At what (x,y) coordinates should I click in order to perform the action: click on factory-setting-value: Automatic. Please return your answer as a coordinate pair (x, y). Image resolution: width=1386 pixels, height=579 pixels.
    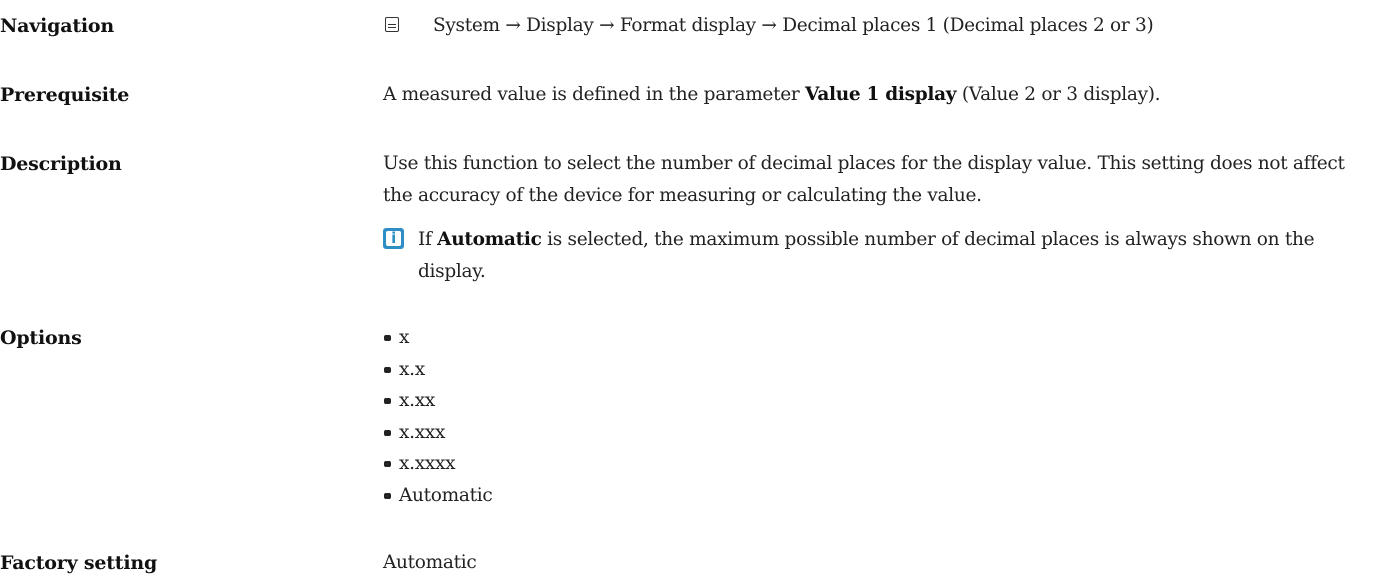
    Looking at the image, I should click on (430, 562).